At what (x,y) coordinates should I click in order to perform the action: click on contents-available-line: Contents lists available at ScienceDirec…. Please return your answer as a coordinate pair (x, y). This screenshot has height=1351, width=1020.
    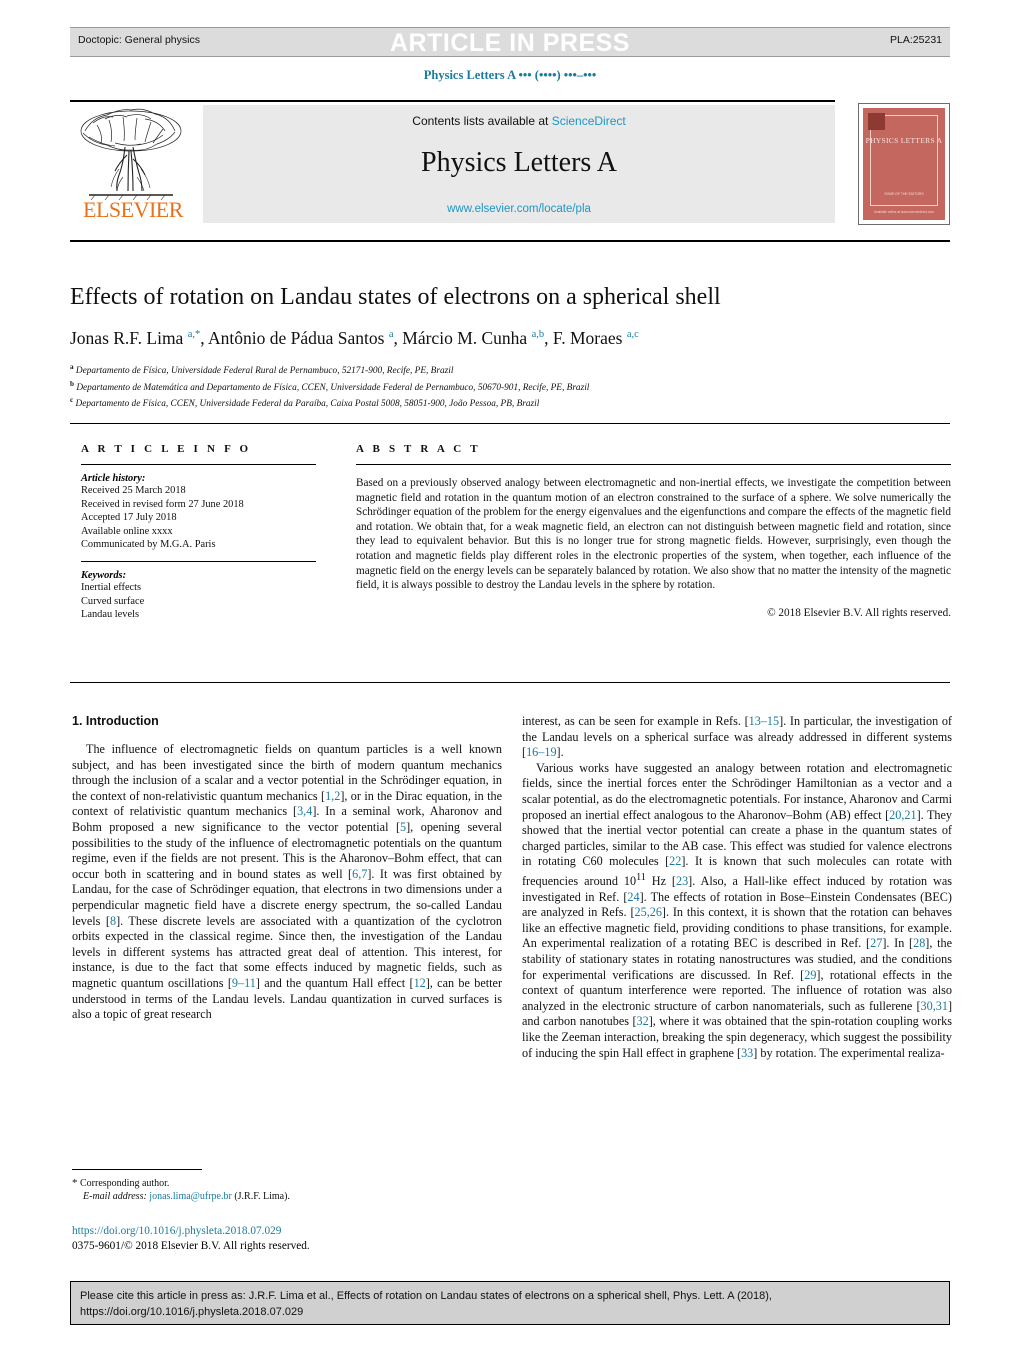
    Looking at the image, I should click on (519, 121).